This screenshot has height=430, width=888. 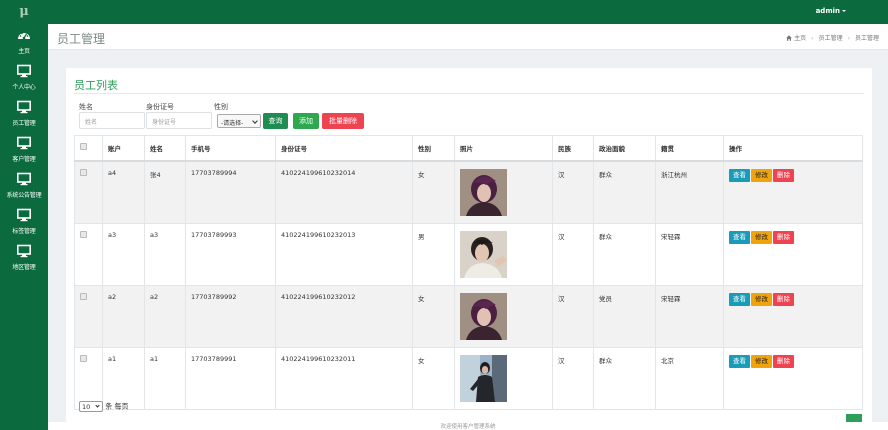 I want to click on card-title: 员工列表, so click(x=96, y=85).